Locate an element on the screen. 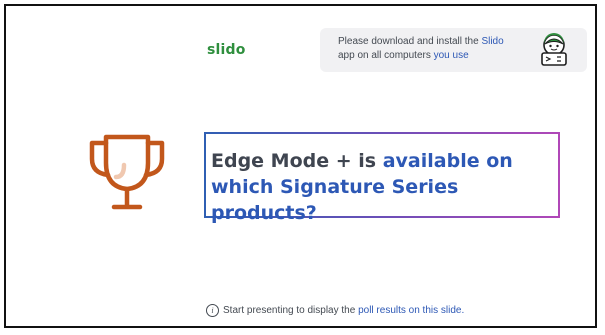 The image size is (605, 335). question-text-part1: Edge Mode + is is located at coordinates (297, 161).